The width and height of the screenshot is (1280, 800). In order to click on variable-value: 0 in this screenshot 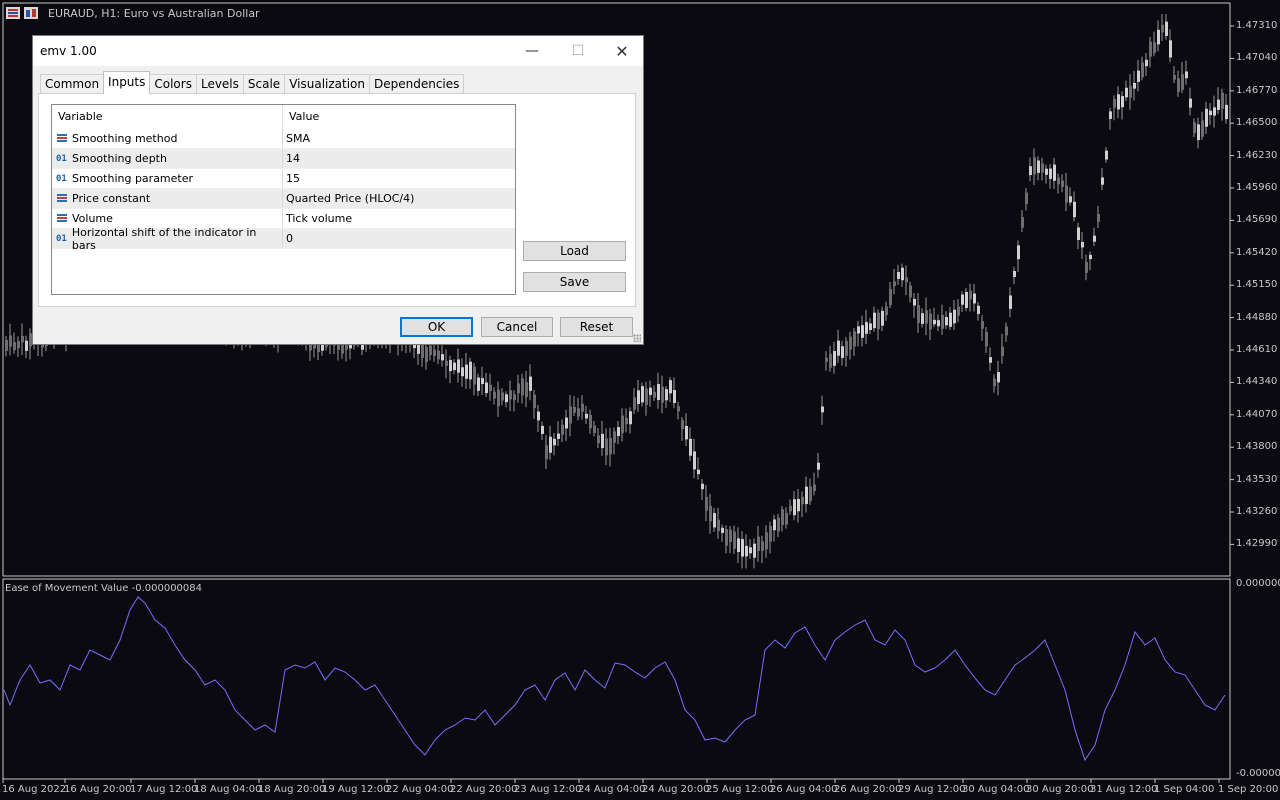, I will do `click(399, 238)`.